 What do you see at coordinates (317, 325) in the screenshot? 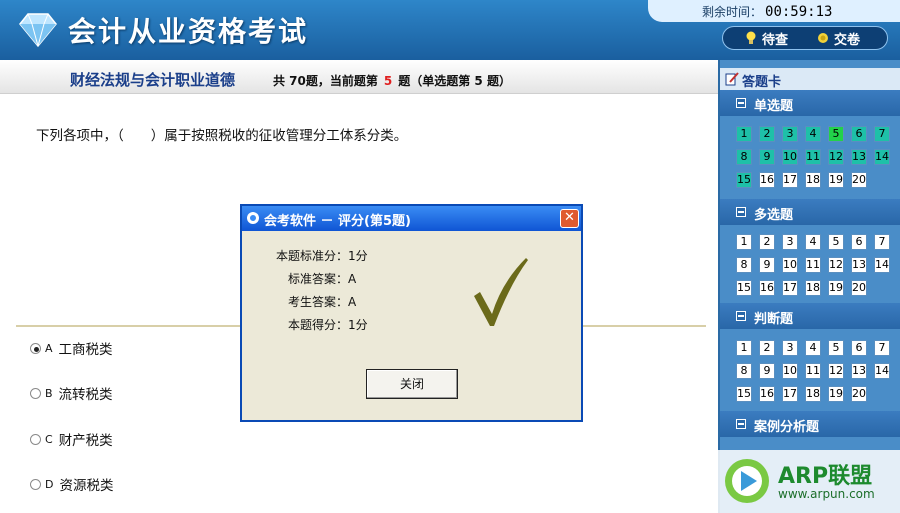
I see `earned-score-label: 本题得分：` at bounding box center [317, 325].